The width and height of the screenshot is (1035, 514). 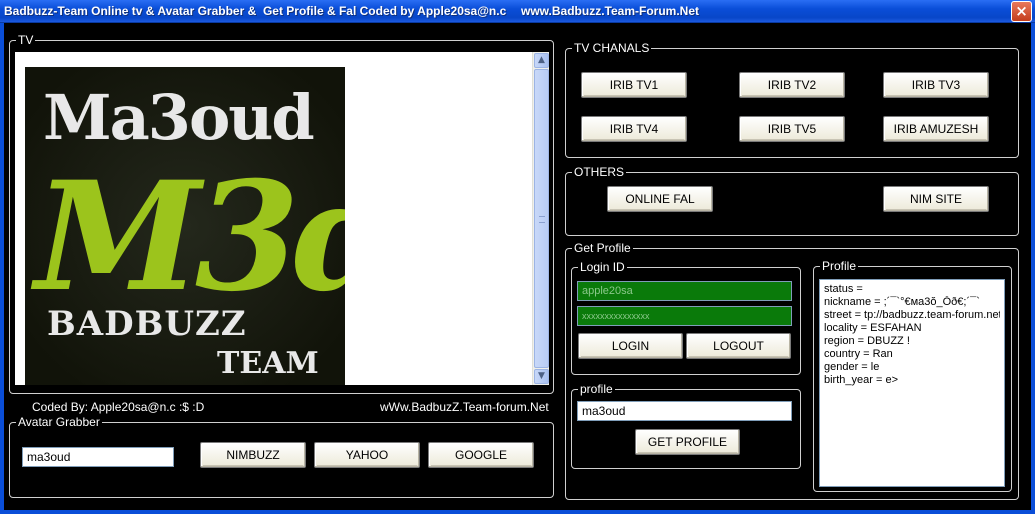 What do you see at coordinates (268, 363) in the screenshot?
I see `logo-line4: TEAM` at bounding box center [268, 363].